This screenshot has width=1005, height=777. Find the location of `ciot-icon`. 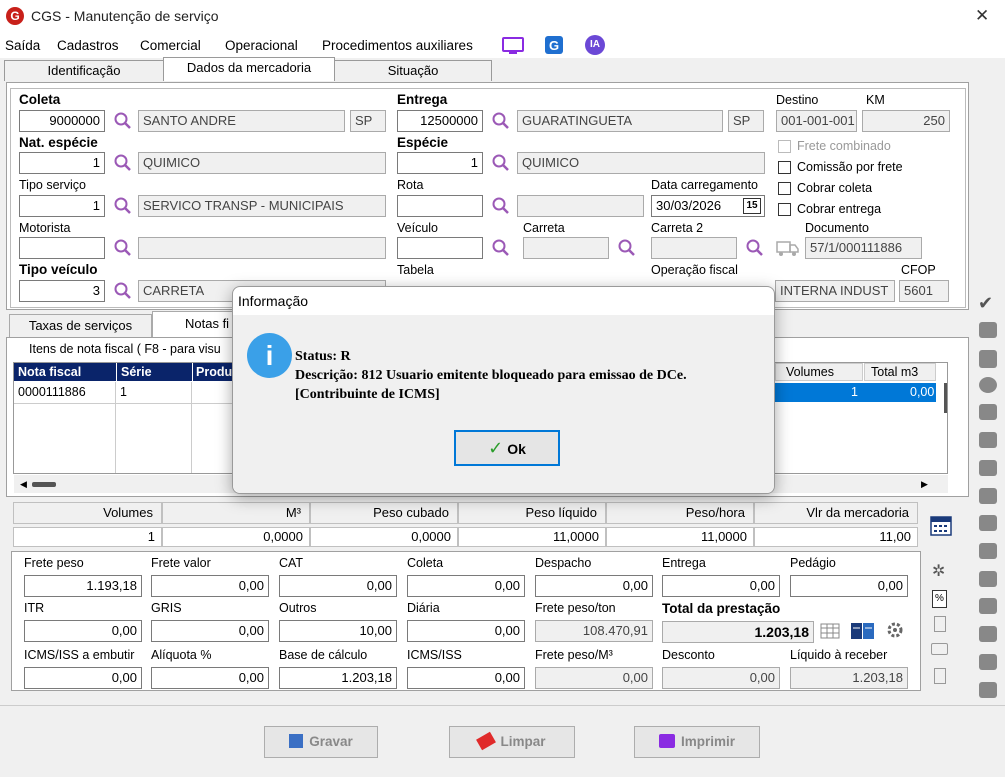

ciot-icon is located at coordinates (988, 359).